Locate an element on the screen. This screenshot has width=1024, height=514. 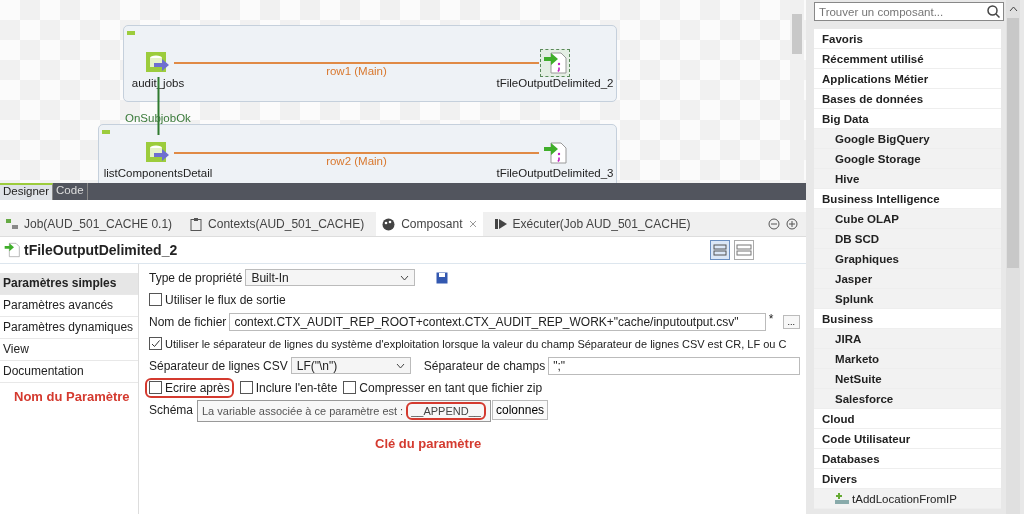
palette-category: NetSuite is located at coordinates (908, 379).